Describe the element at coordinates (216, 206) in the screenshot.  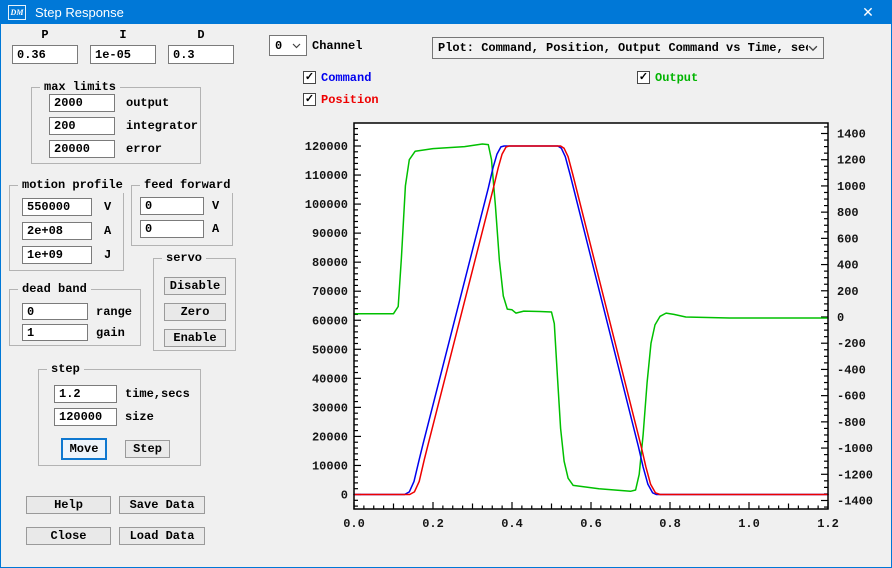
I see `ff-v-label: V` at that location.